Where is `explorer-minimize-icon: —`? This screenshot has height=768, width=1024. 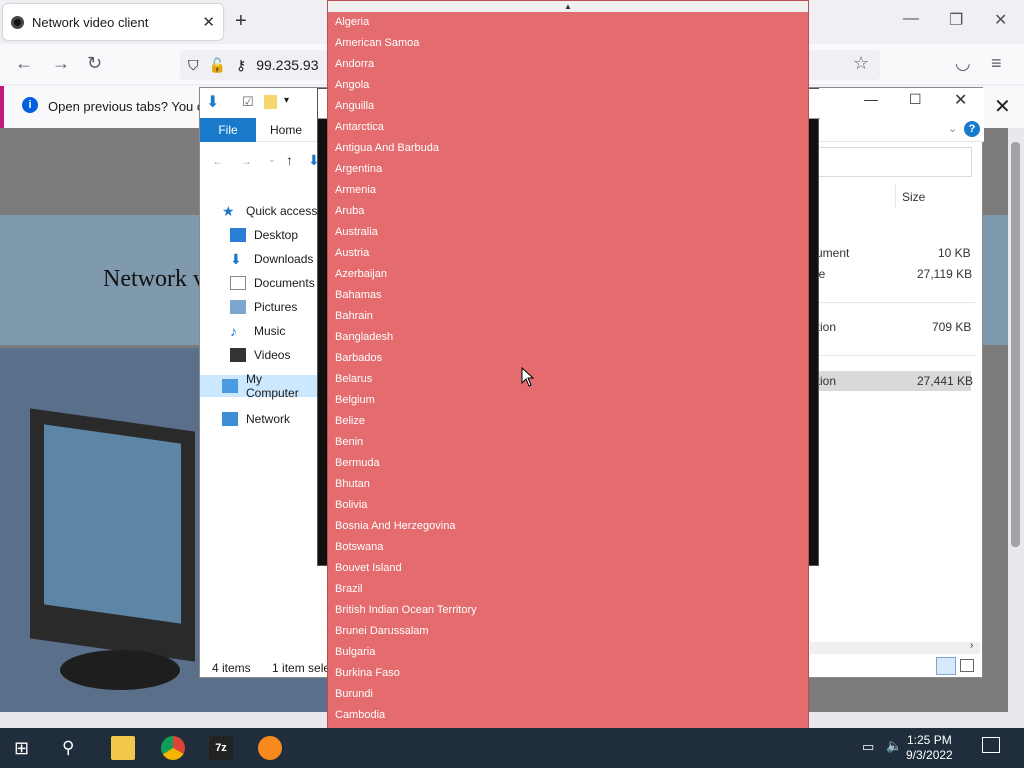
explorer-minimize-icon: — is located at coordinates (871, 99).